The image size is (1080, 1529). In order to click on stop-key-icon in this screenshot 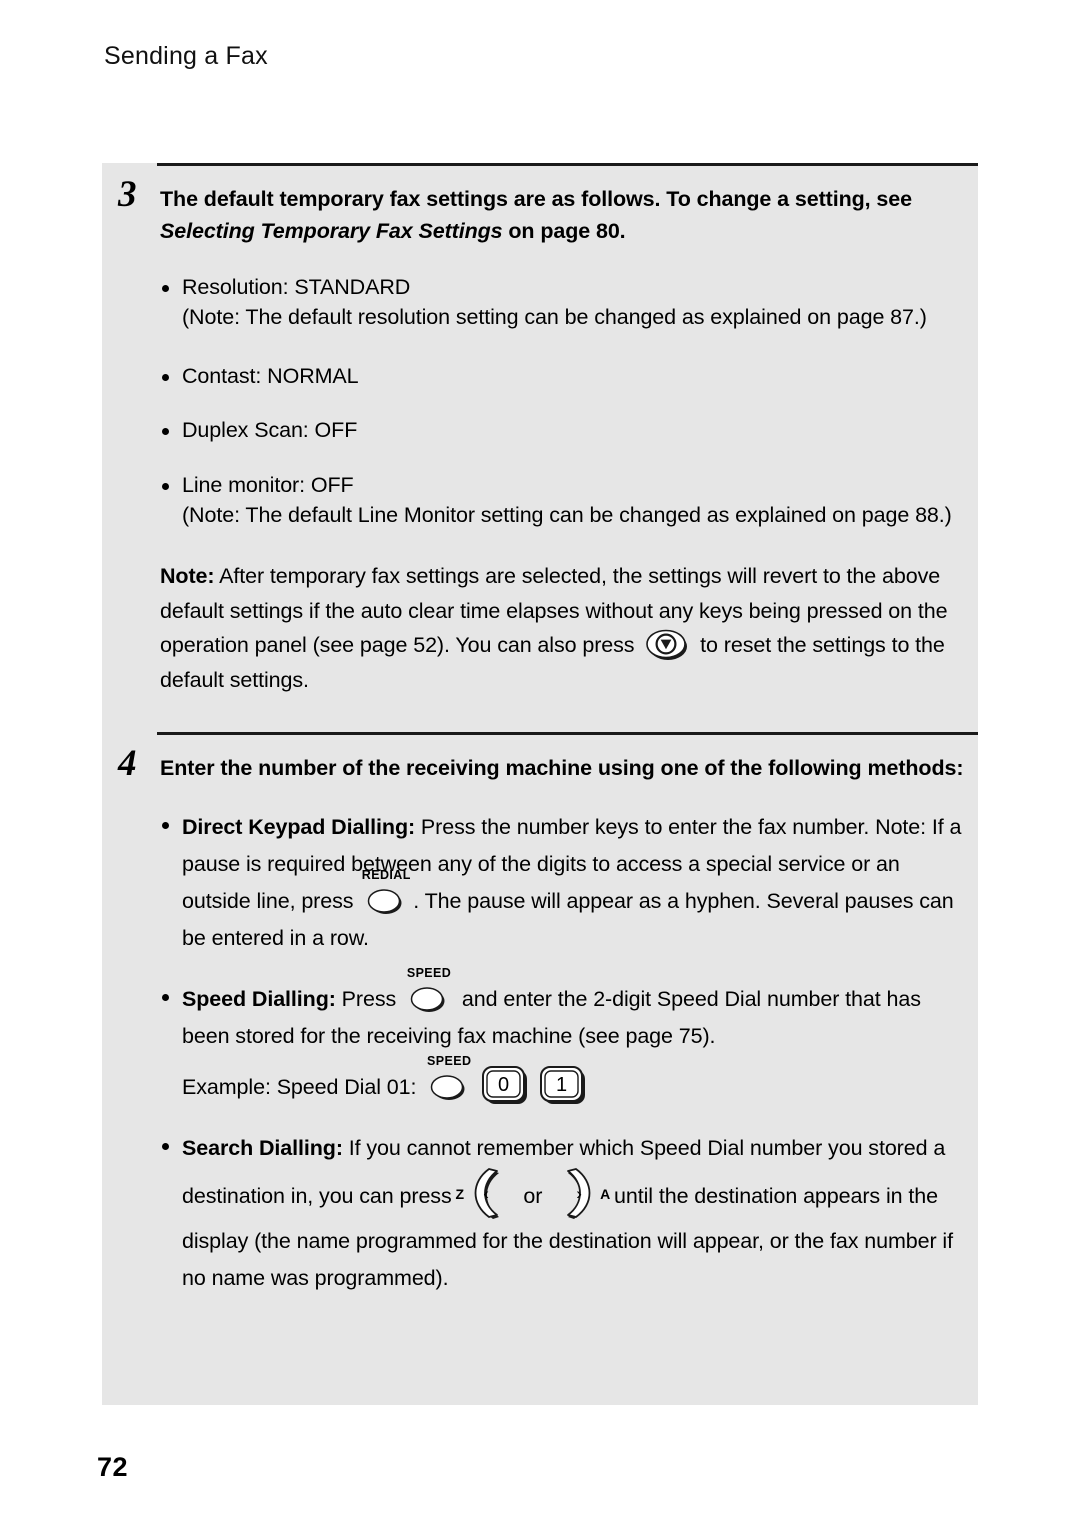, I will do `click(667, 645)`.